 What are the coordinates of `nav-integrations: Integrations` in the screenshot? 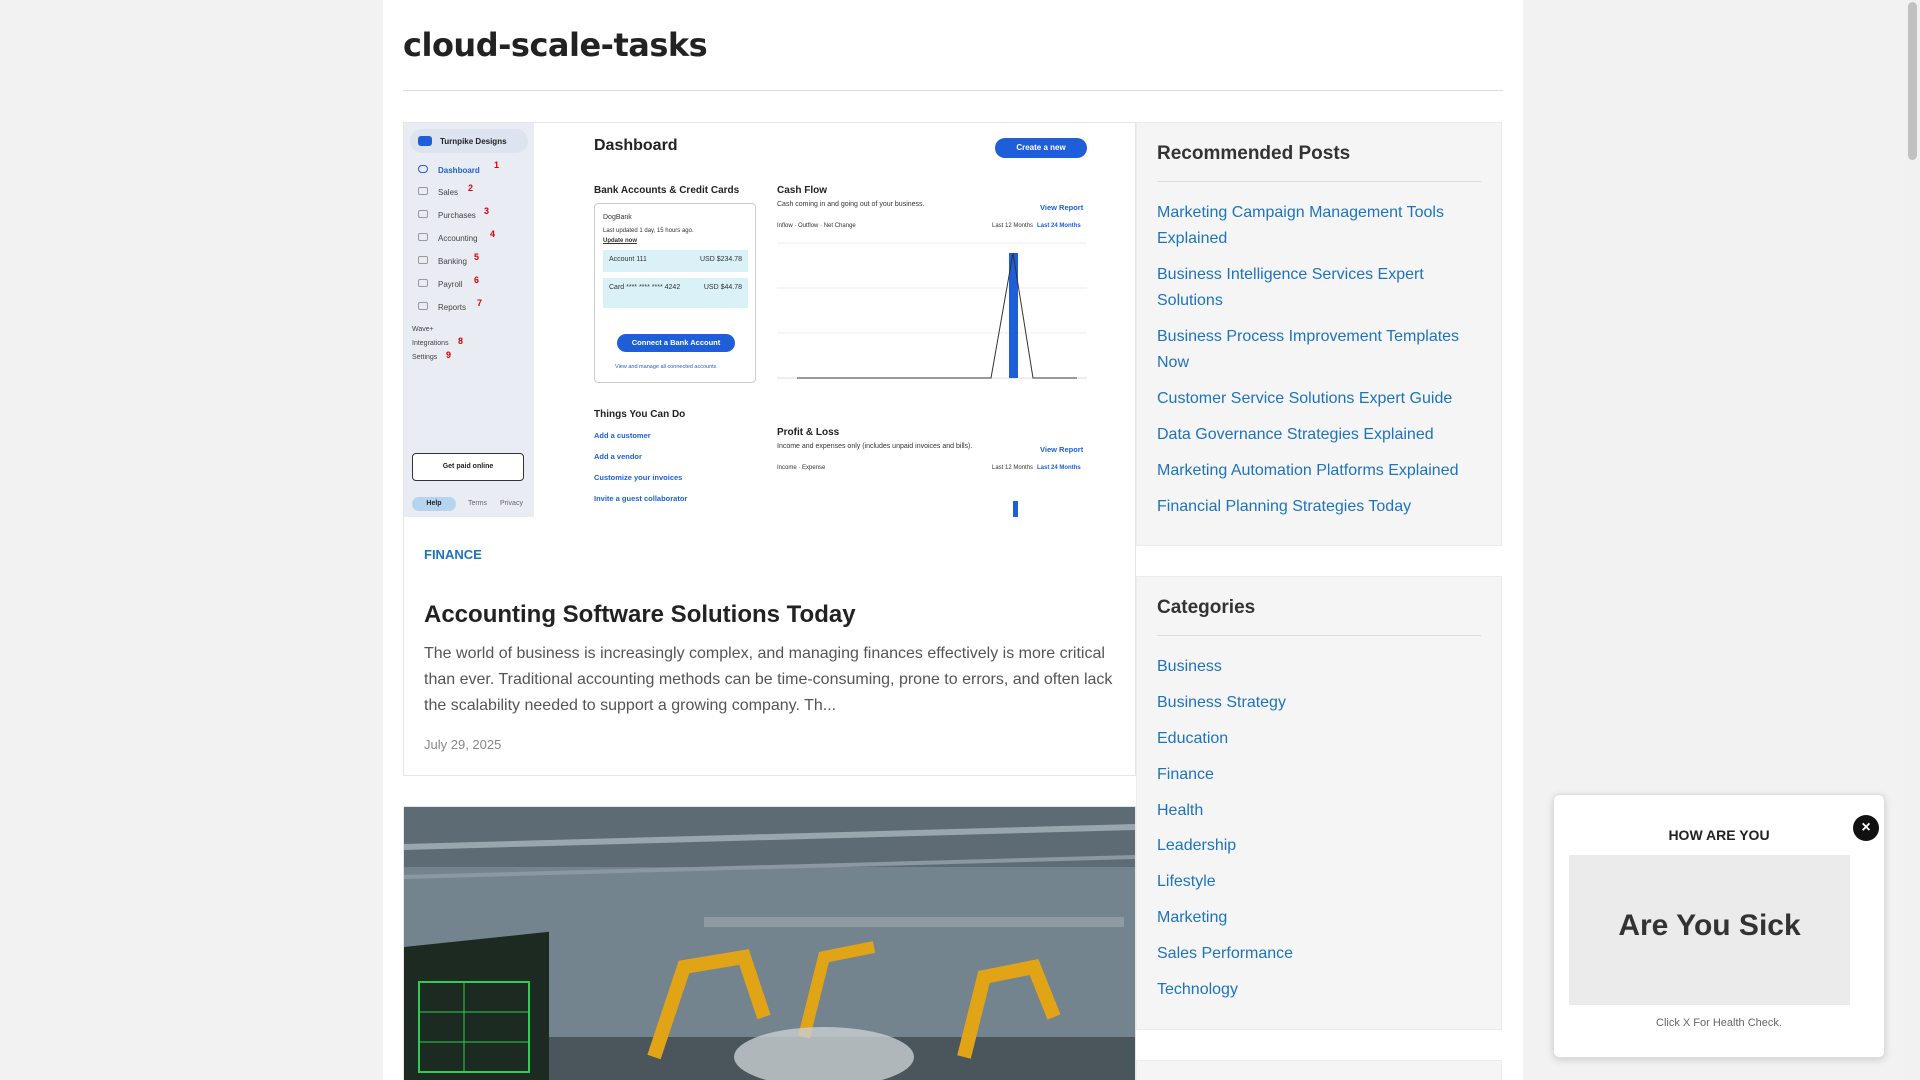 It's located at (430, 343).